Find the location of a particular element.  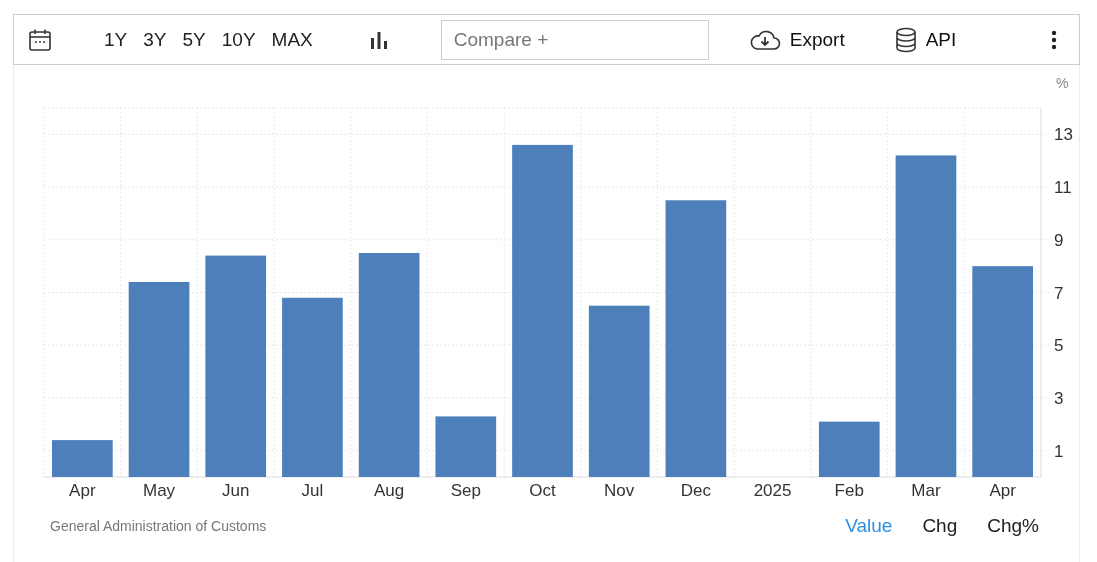

x-axis-label: 2025 is located at coordinates (772, 490).